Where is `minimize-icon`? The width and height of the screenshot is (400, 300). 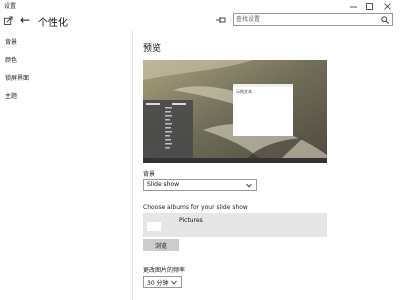 minimize-icon is located at coordinates (353, 6).